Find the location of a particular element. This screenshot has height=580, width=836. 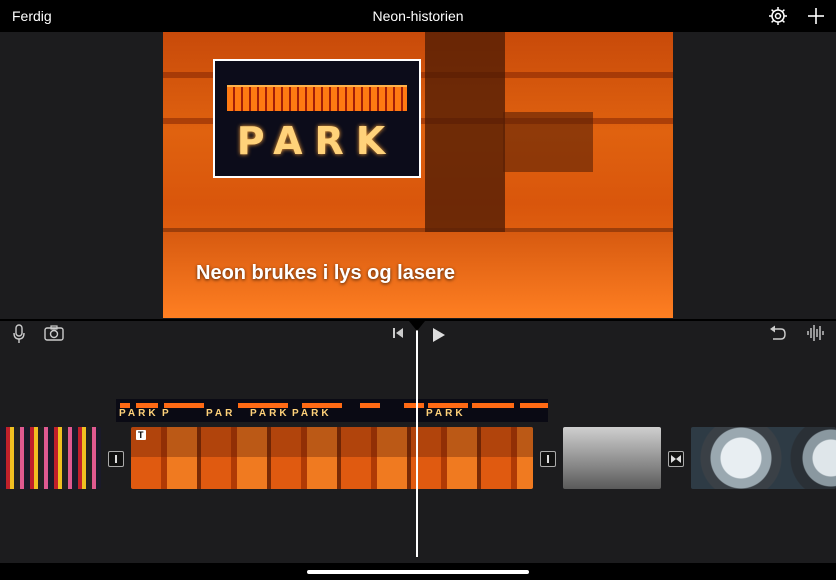

play-icon is located at coordinates (439, 335).